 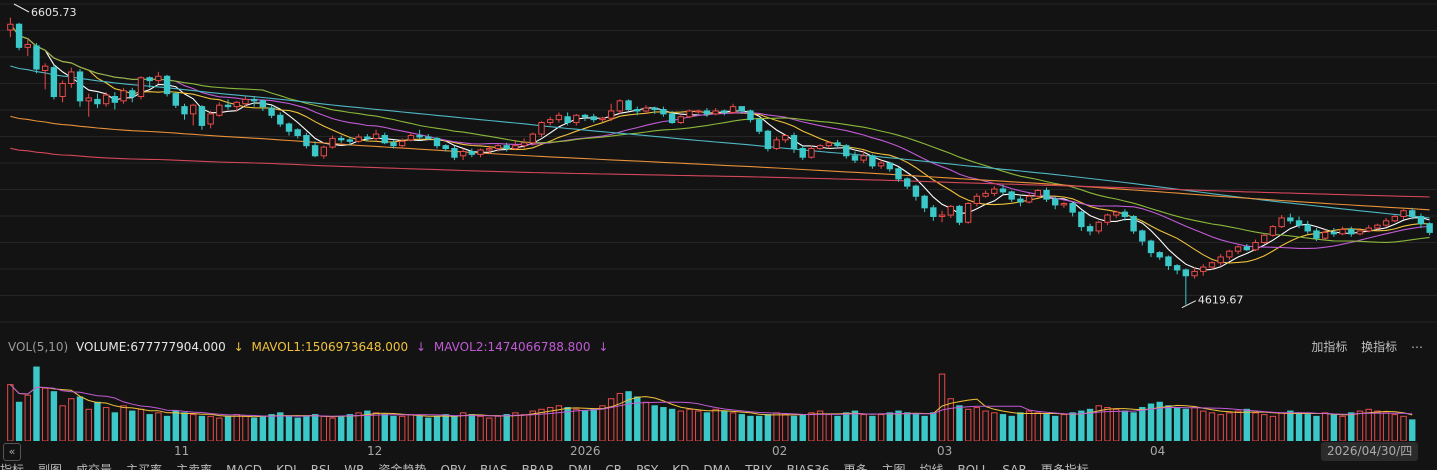 I want to click on indicator-tab: BIAS36, so click(x=808, y=466).